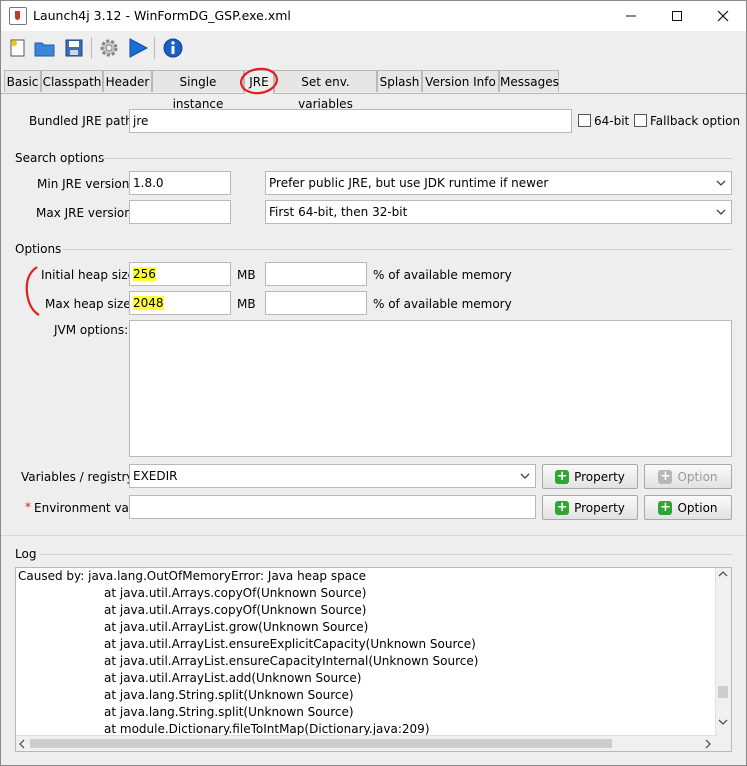  What do you see at coordinates (590, 476) in the screenshot?
I see `add-property-button: + Property` at bounding box center [590, 476].